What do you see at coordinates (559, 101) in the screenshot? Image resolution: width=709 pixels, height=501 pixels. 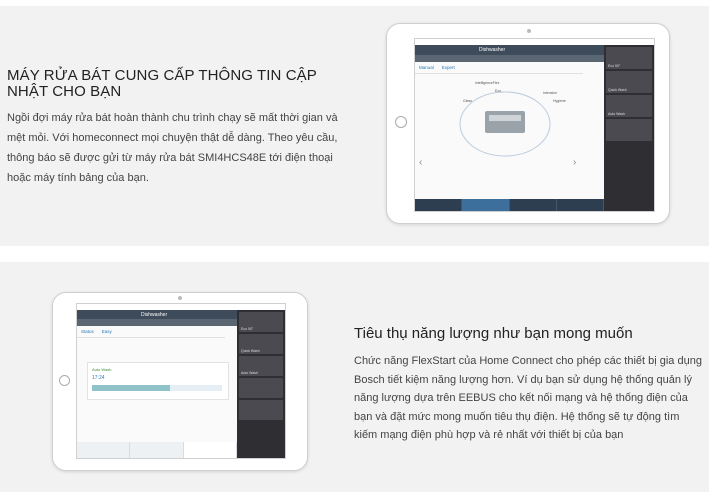 I see `option-label: Hygiene` at bounding box center [559, 101].